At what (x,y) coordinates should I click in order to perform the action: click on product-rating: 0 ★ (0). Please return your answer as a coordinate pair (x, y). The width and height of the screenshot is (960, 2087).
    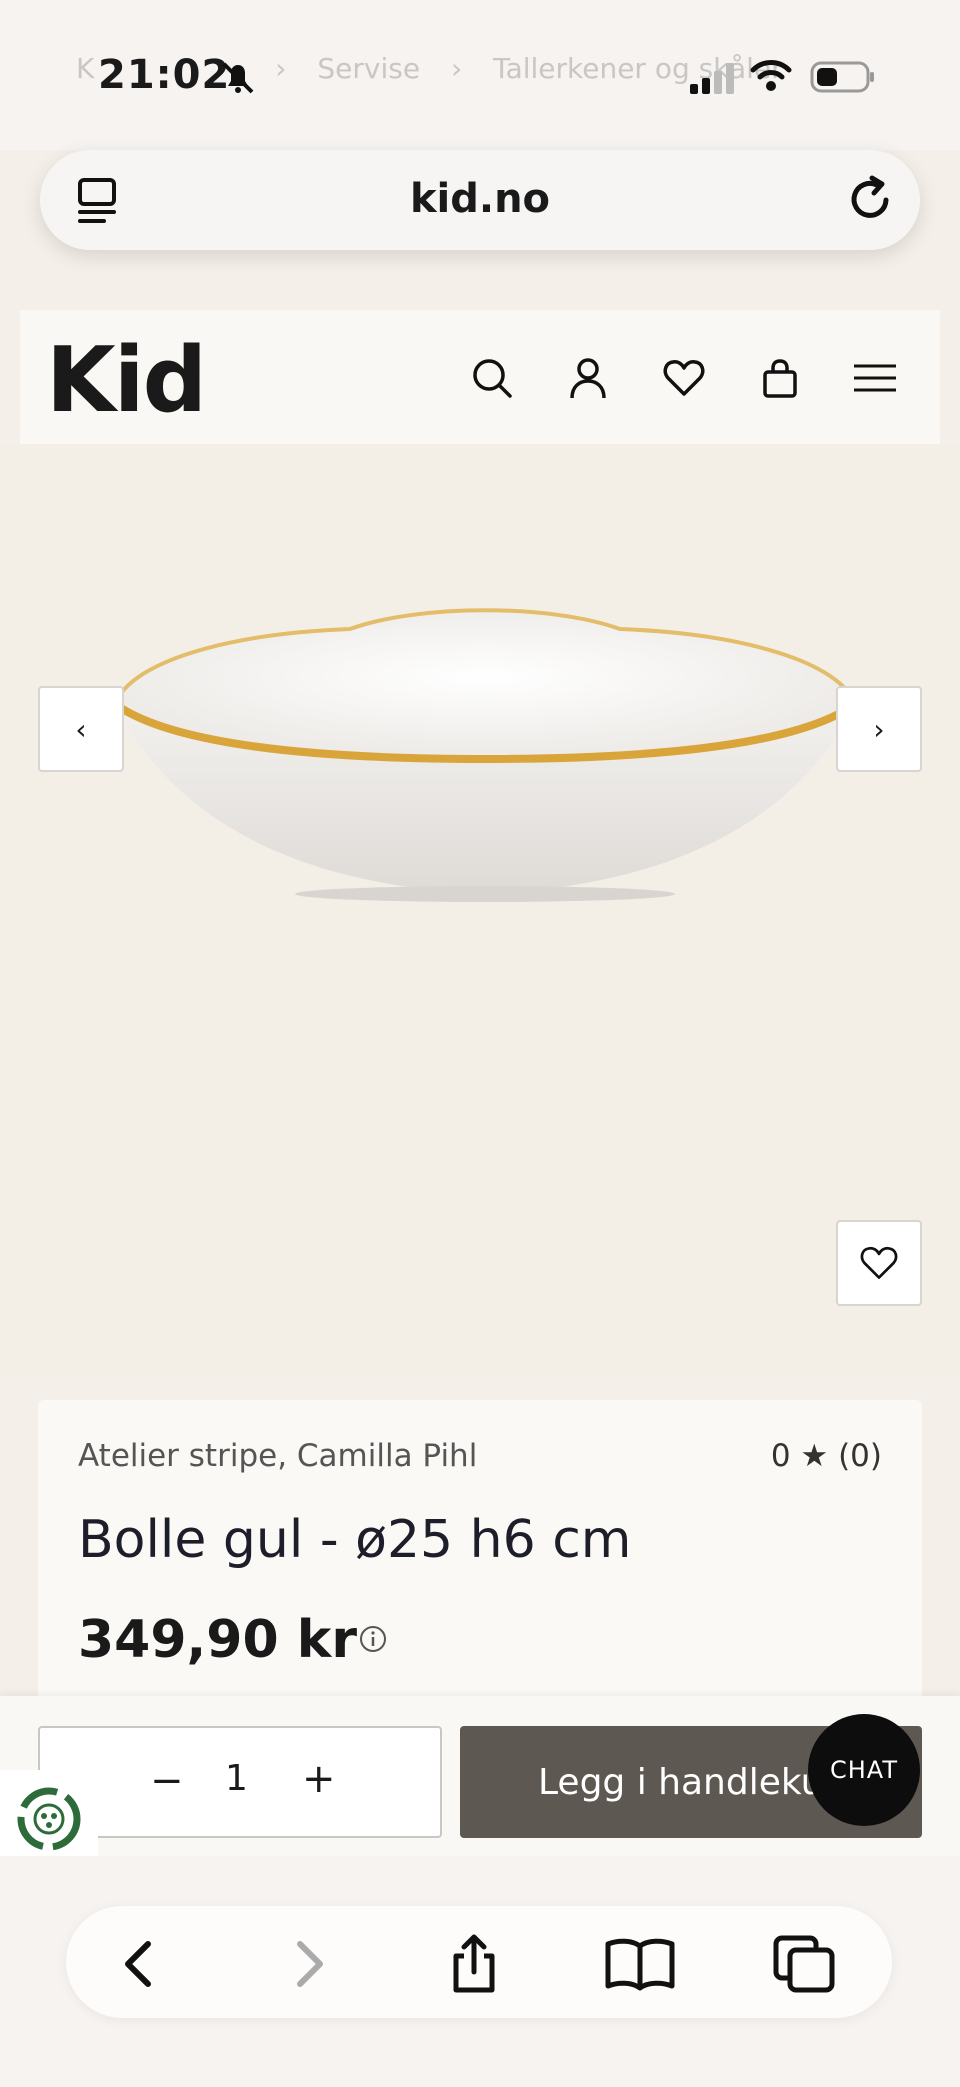
    Looking at the image, I should click on (826, 1456).